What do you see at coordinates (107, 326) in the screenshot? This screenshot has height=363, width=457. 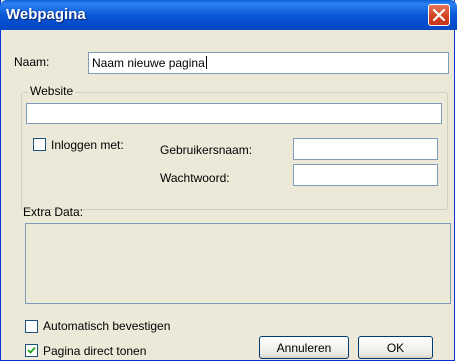 I see `automatisch-label: Automatisch bevestigen` at bounding box center [107, 326].